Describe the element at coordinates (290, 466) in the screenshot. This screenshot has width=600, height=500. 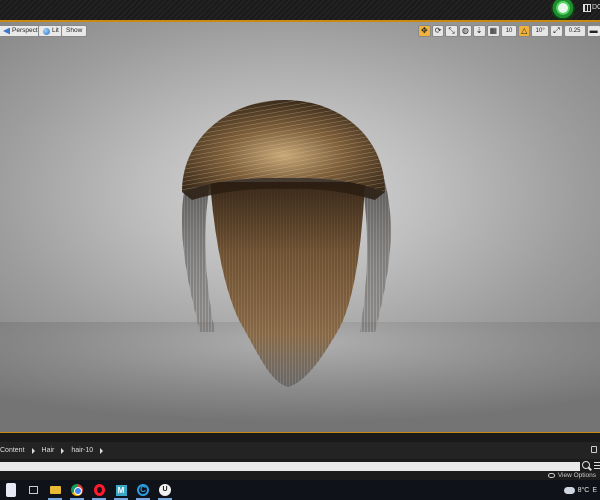
I see `search-input` at that location.